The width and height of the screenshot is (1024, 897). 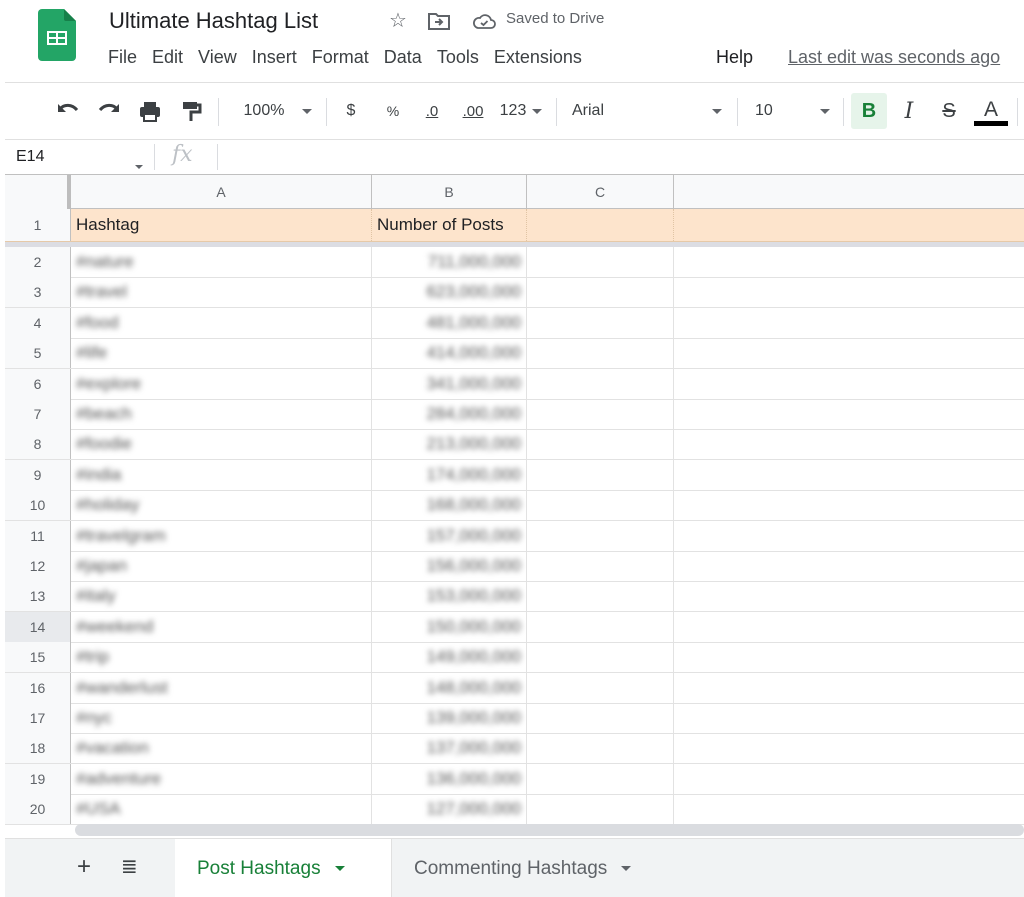 What do you see at coordinates (38, 657) in the screenshot?
I see `row-header: 15` at bounding box center [38, 657].